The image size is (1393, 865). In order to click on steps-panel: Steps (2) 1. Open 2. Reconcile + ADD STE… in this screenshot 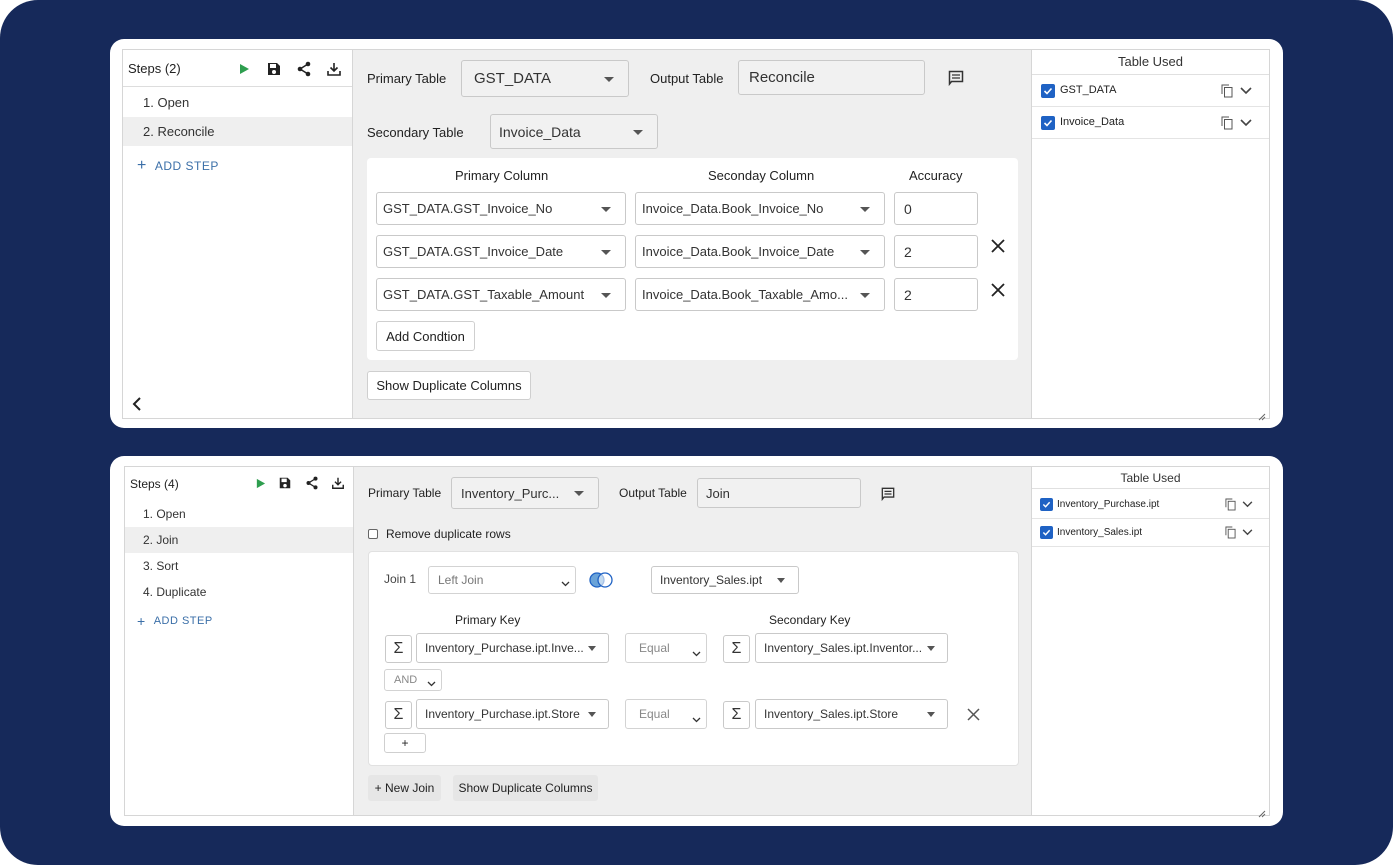, I will do `click(238, 234)`.